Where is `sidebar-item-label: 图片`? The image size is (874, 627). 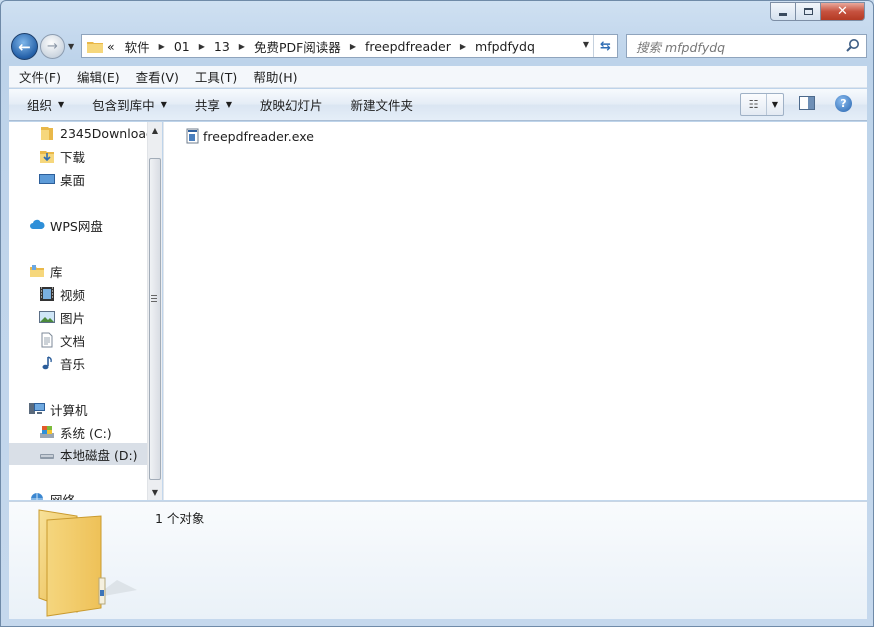 sidebar-item-label: 图片 is located at coordinates (73, 318).